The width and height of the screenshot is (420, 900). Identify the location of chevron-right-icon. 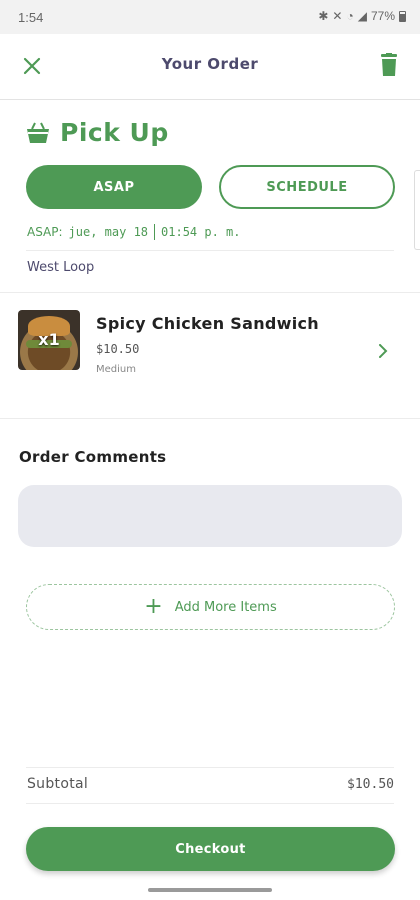
(383, 351).